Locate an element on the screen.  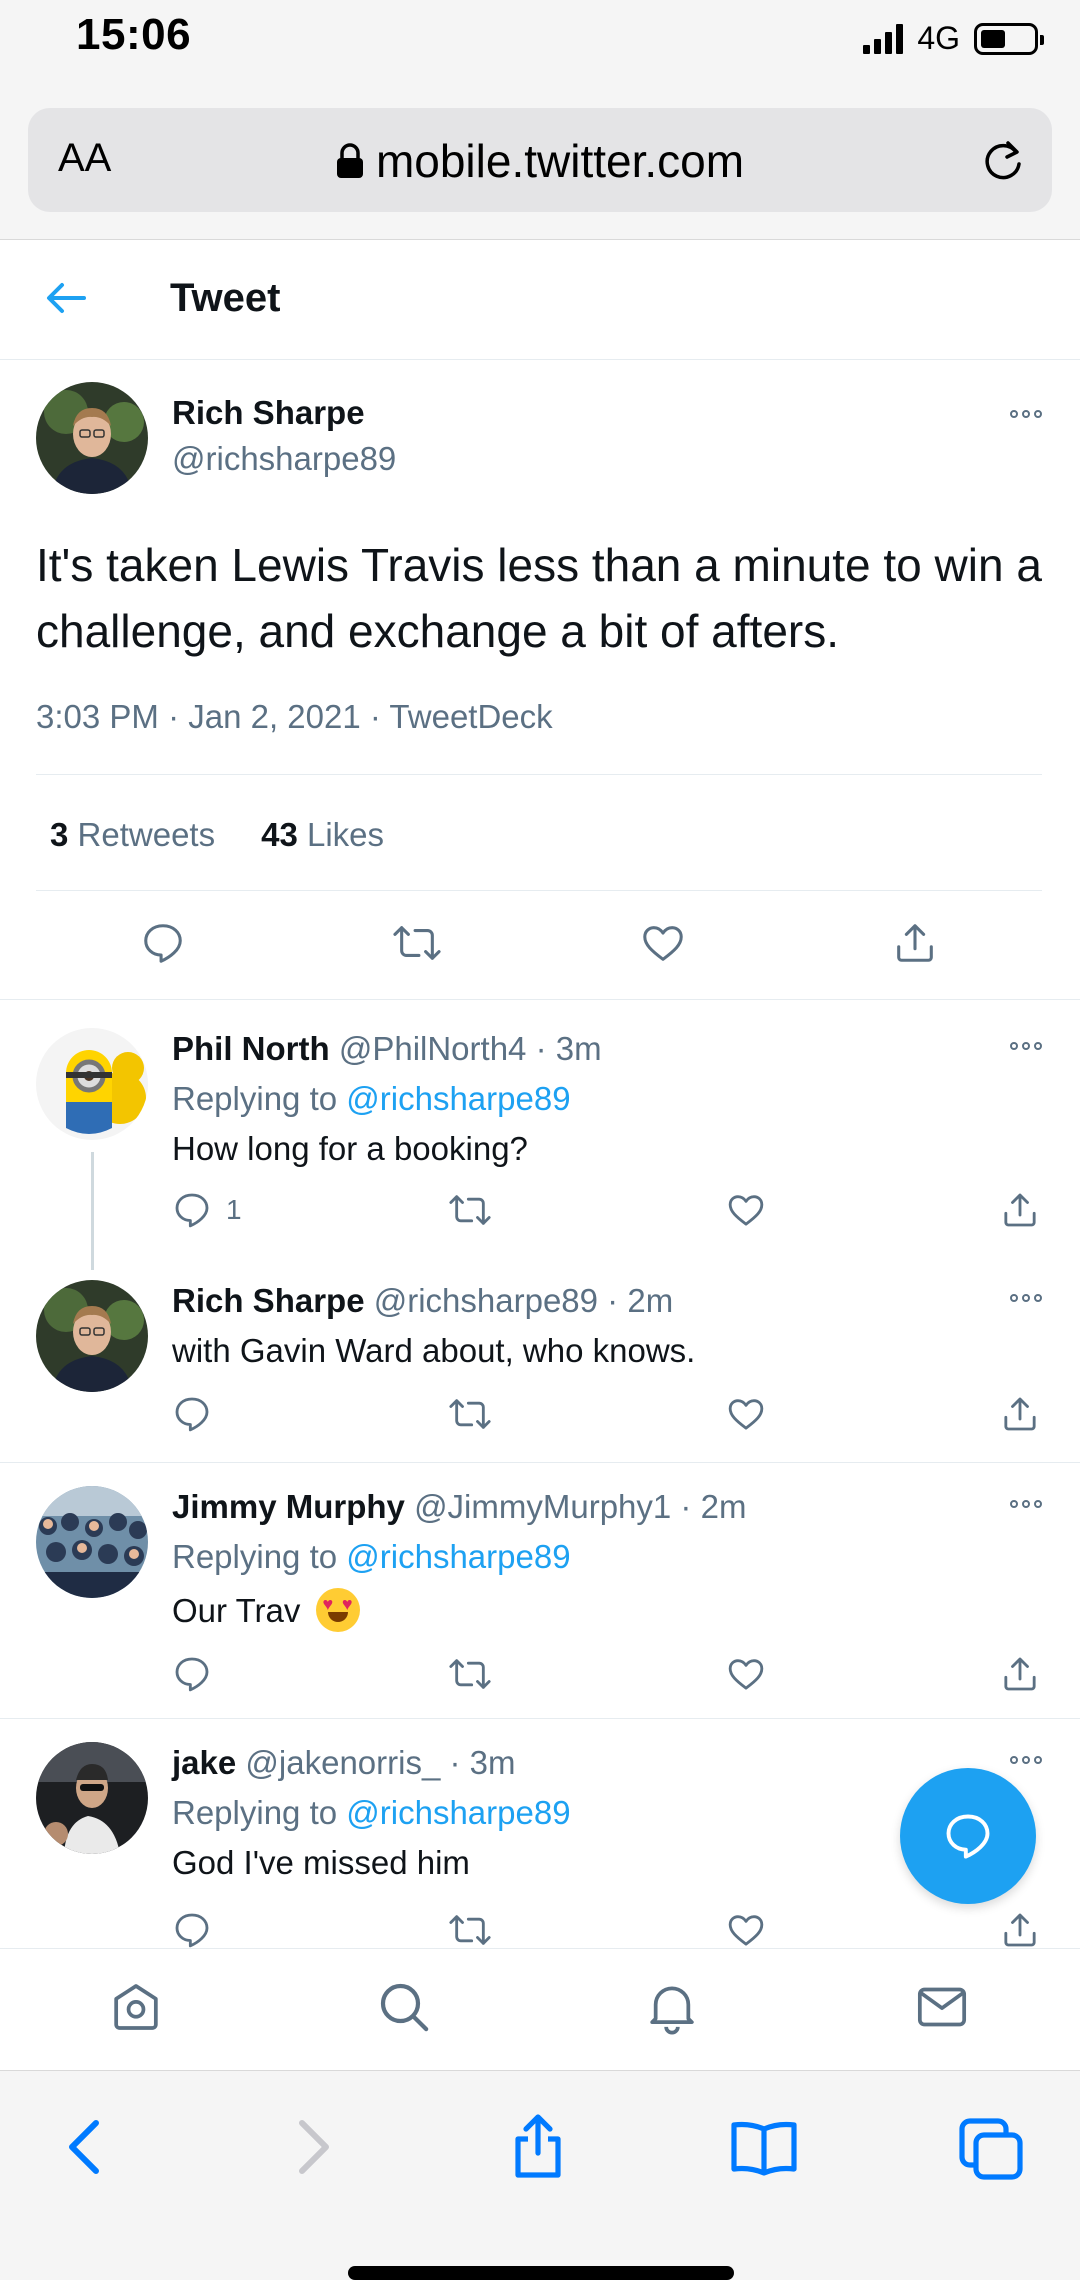
reply-author-name: jake is located at coordinates (204, 1762).